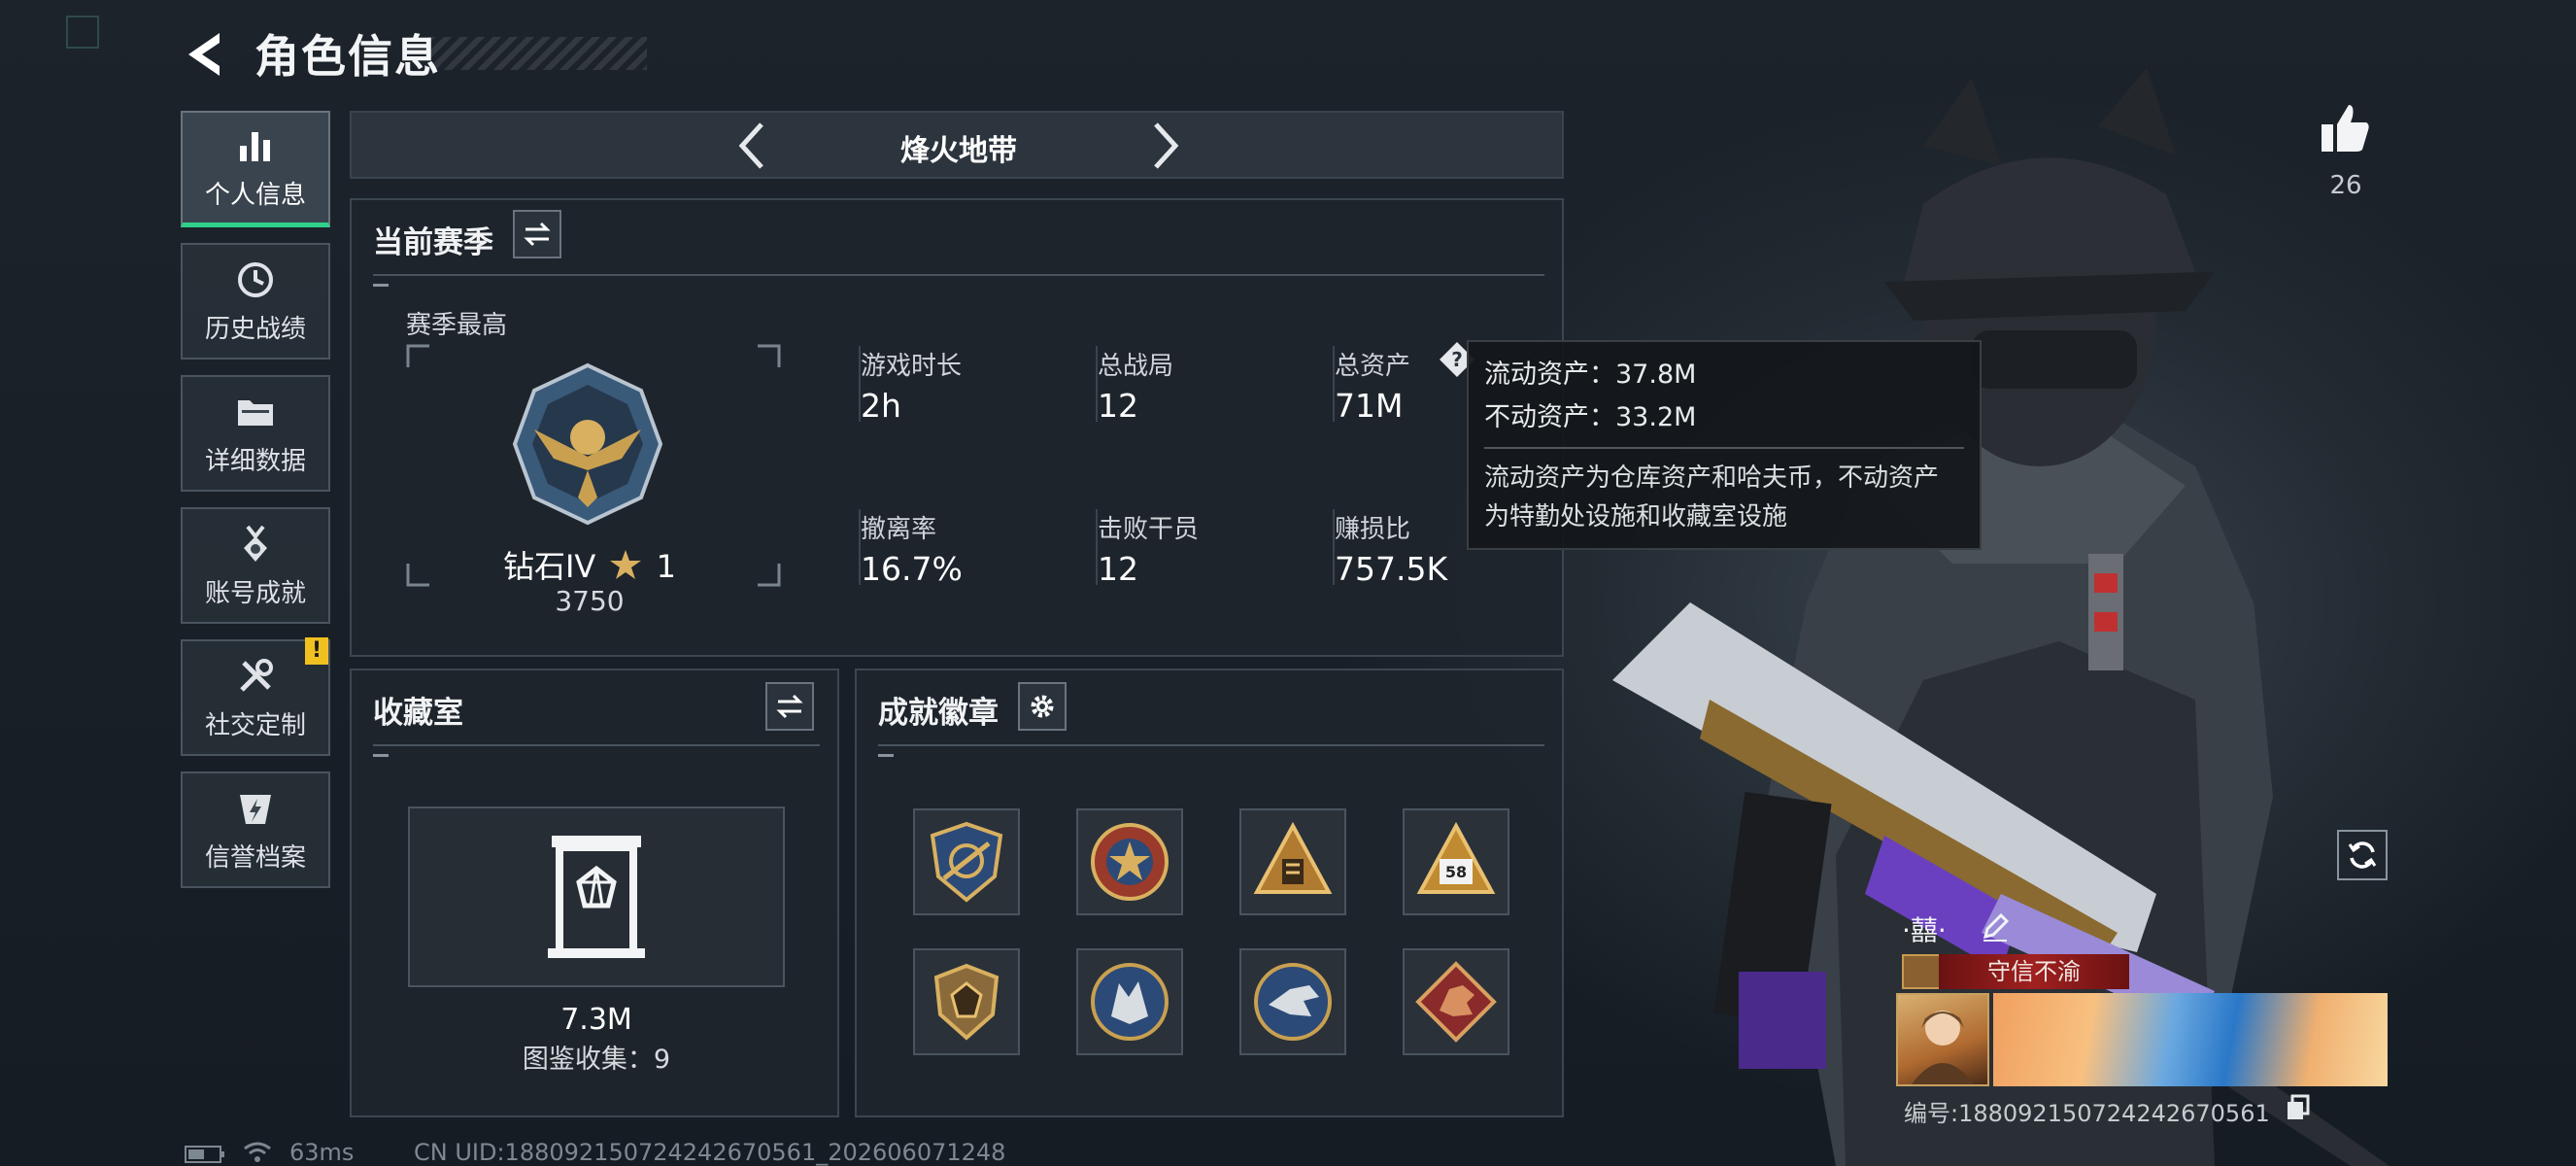 The image size is (2576, 1166). I want to click on history-clock-icon, so click(255, 279).